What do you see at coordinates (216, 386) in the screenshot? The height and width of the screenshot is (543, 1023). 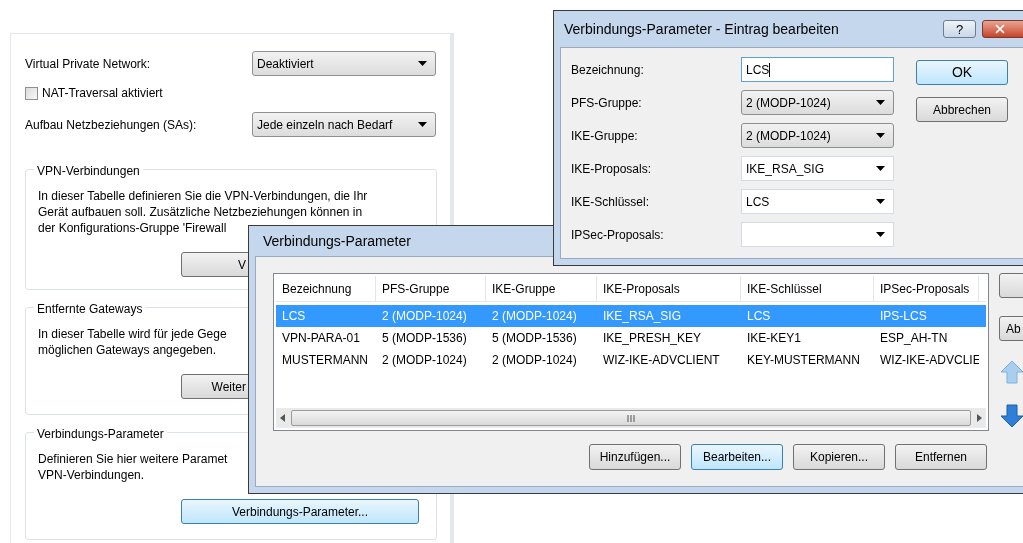 I see `settings-button: Weiter` at bounding box center [216, 386].